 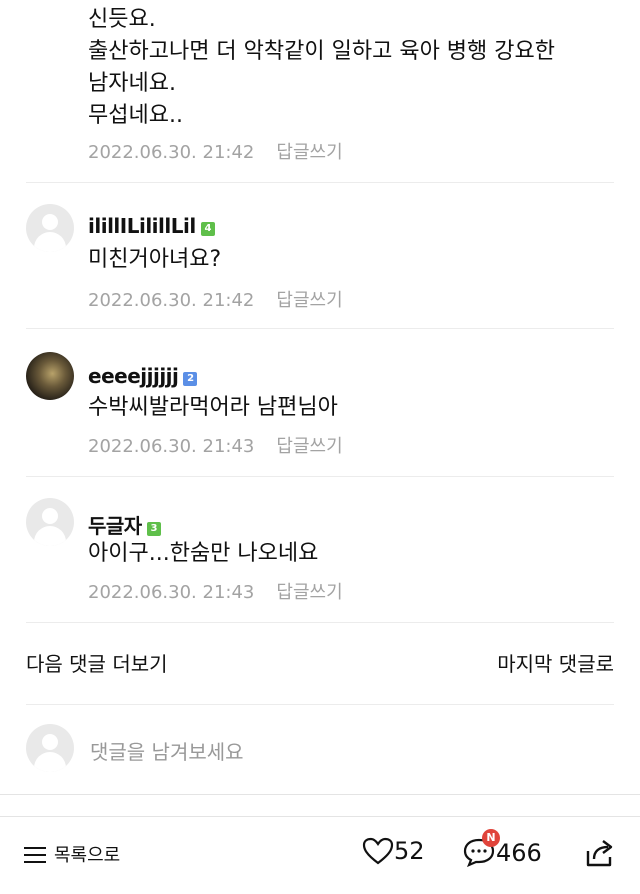 I want to click on list-button: 목록으로, so click(x=72, y=854).